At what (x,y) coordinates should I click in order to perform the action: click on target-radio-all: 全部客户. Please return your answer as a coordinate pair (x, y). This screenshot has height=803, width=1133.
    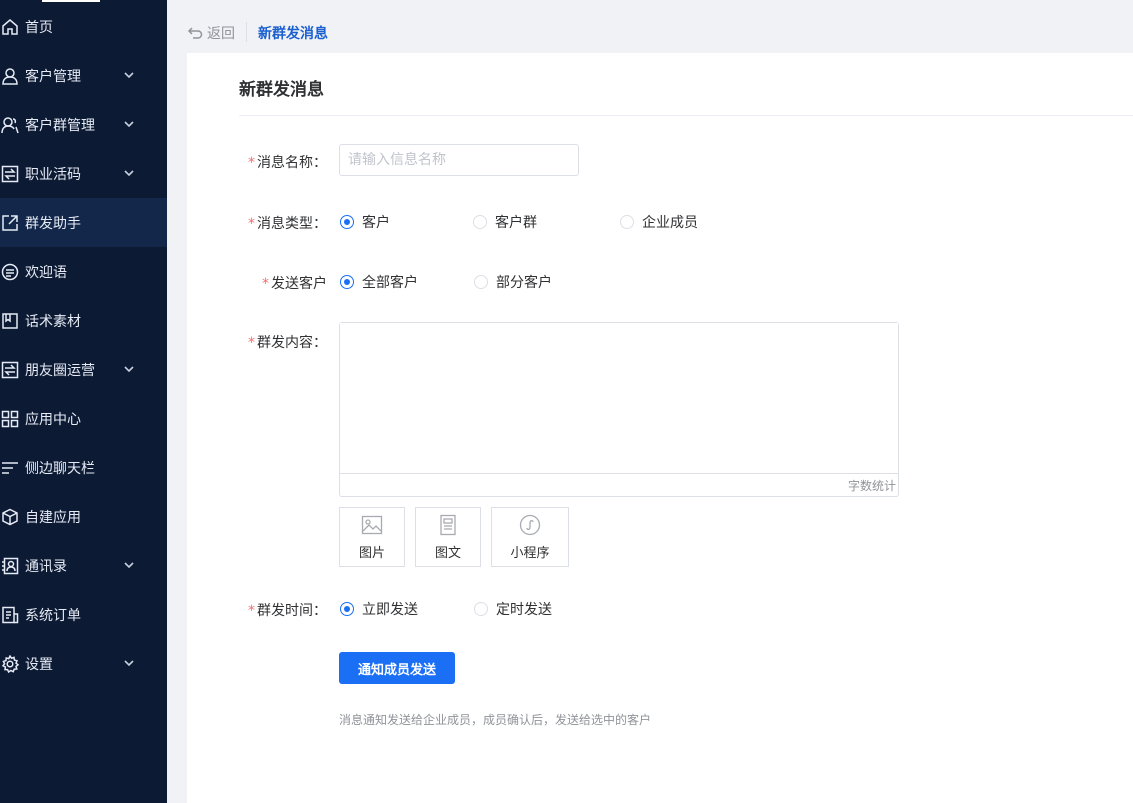
    Looking at the image, I should click on (379, 282).